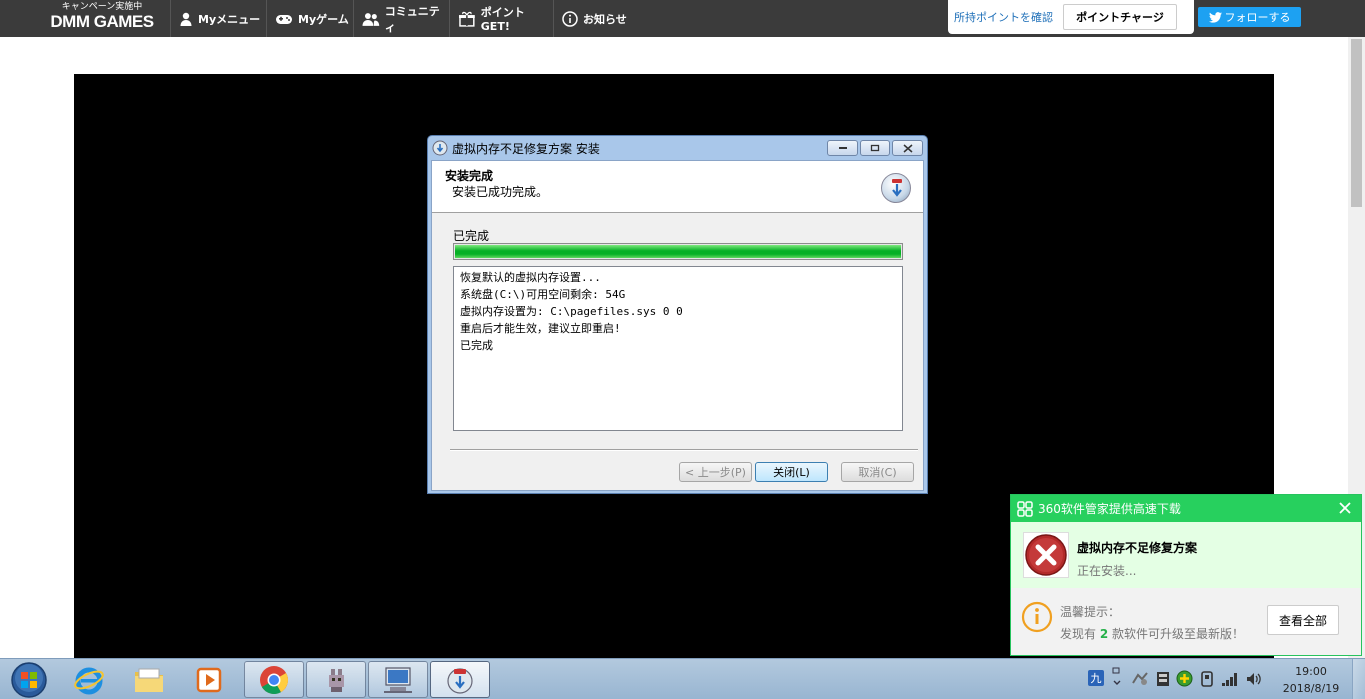  Describe the element at coordinates (1096, 678) in the screenshot. I see `ime-indicator-icon: 九` at that location.